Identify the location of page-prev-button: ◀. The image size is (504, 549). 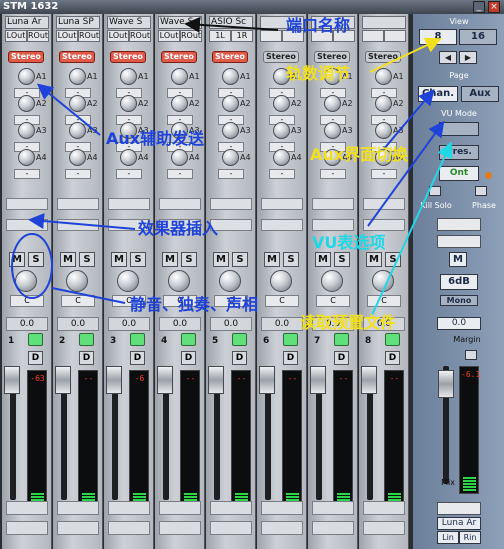
(448, 57).